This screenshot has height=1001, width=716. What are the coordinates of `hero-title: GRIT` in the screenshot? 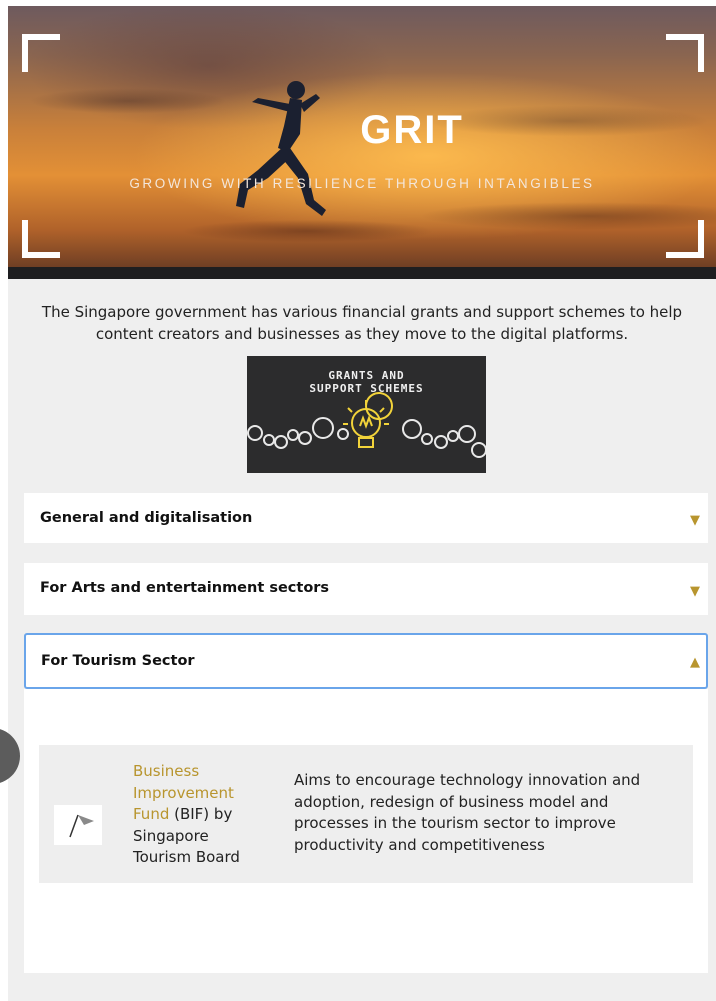 It's located at (412, 130).